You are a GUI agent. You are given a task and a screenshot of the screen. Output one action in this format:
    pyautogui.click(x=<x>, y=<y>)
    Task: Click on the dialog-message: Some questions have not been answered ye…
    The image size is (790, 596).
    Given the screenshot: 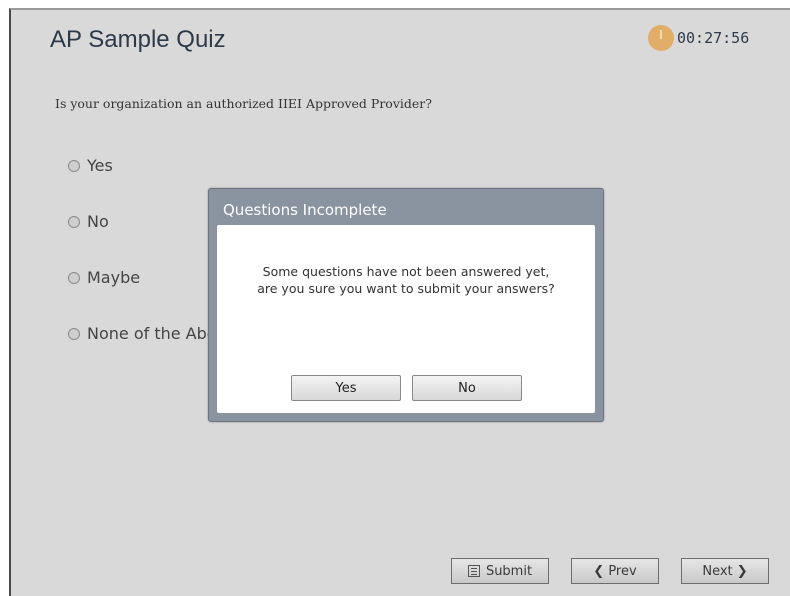 What is the action you would take?
    pyautogui.click(x=406, y=280)
    